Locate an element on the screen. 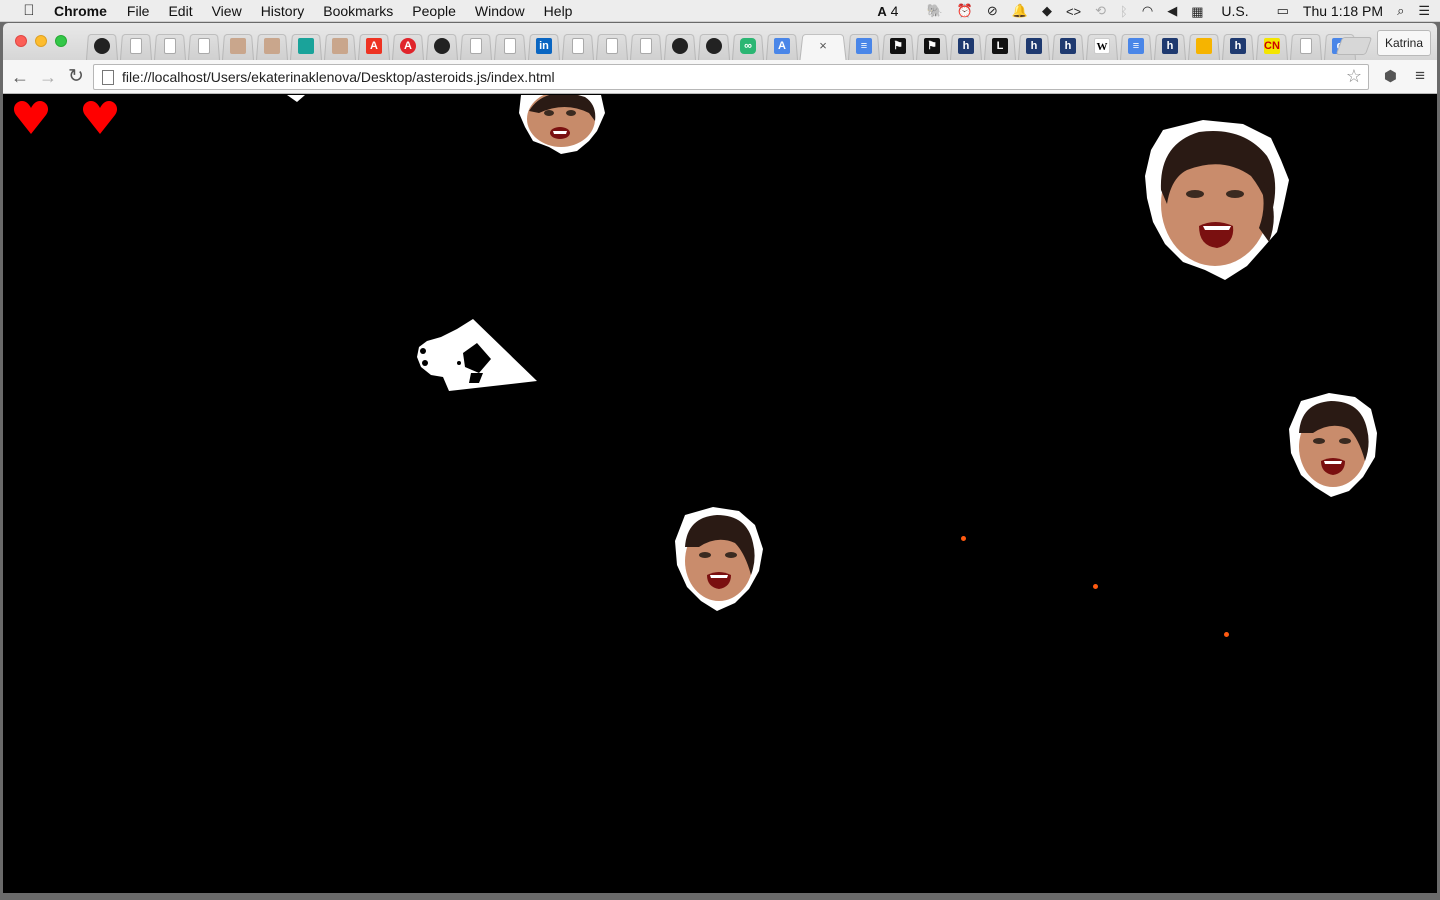  menu-edit: Edit is located at coordinates (180, 11).